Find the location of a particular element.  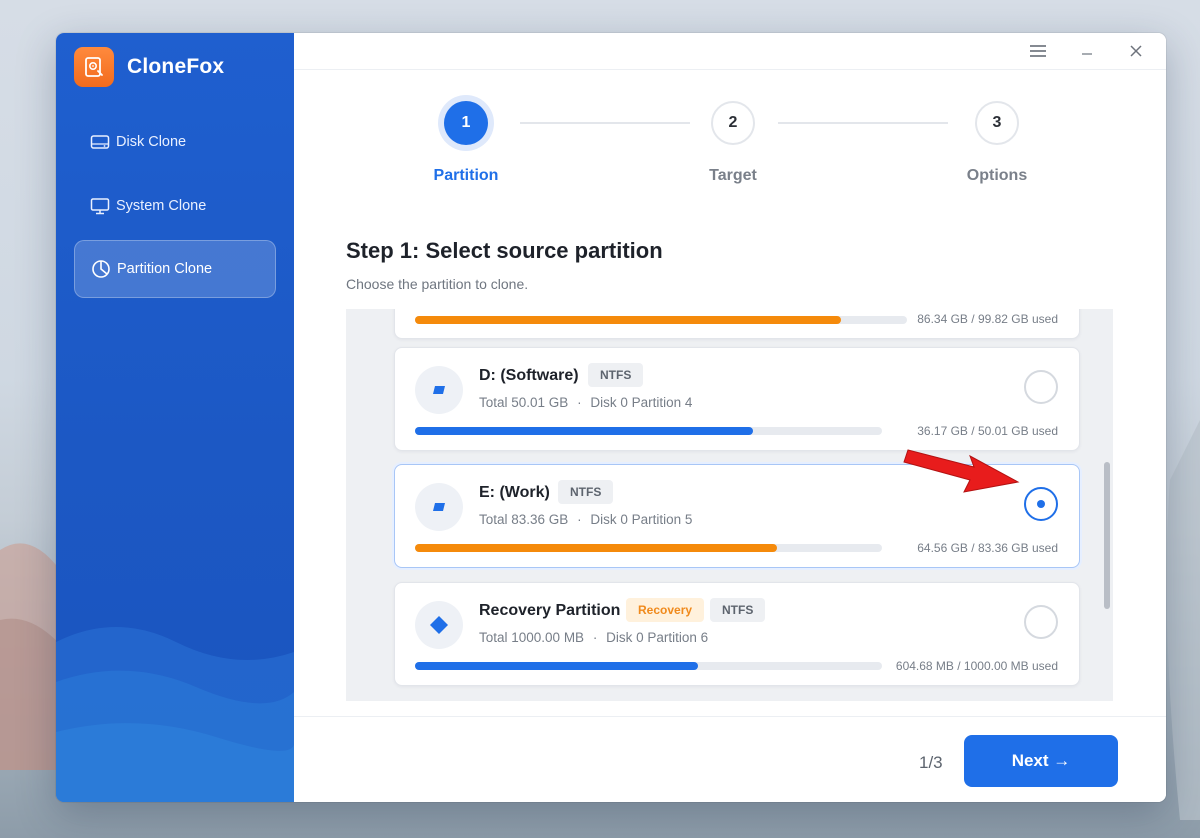

page-indicator: 1/3 is located at coordinates (931, 762).